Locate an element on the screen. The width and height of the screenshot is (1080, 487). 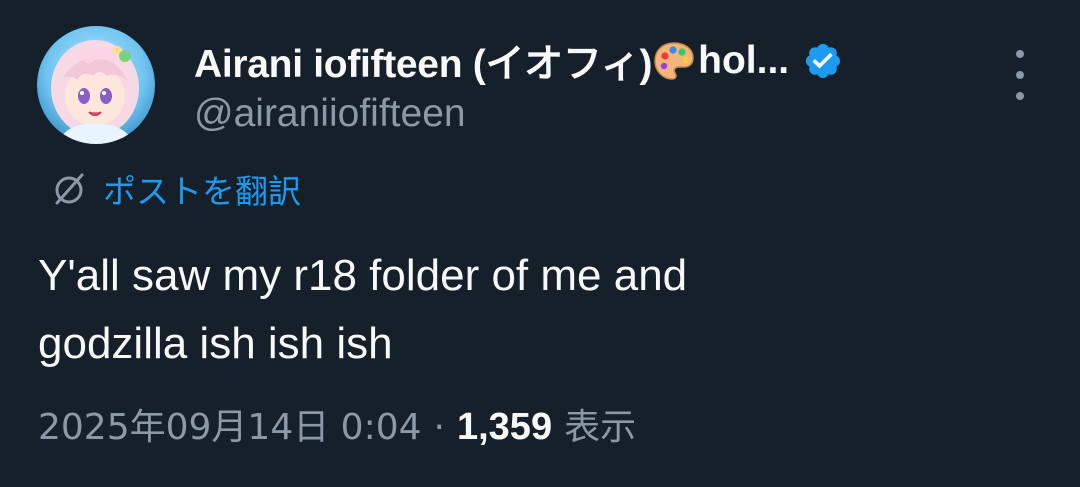
views-label: 表示 is located at coordinates (600, 427).